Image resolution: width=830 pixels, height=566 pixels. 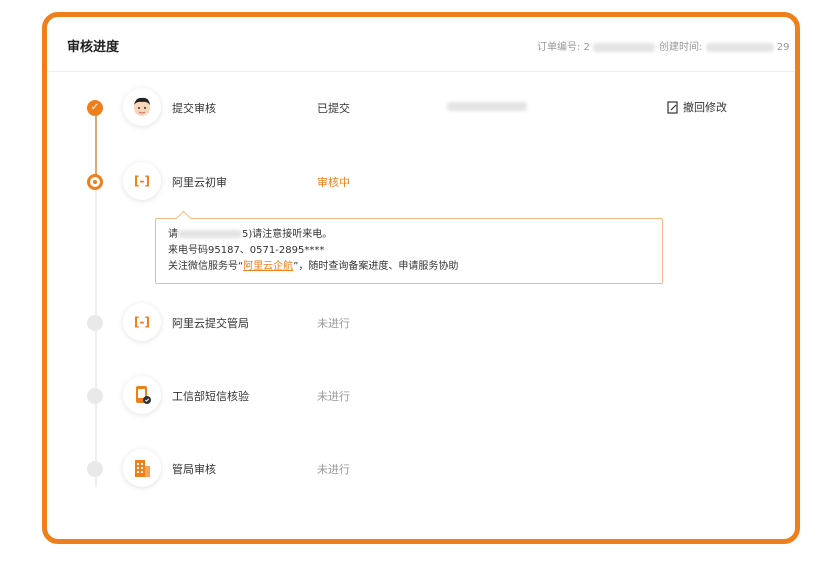 What do you see at coordinates (333, 108) in the screenshot?
I see `step-status: 已提交` at bounding box center [333, 108].